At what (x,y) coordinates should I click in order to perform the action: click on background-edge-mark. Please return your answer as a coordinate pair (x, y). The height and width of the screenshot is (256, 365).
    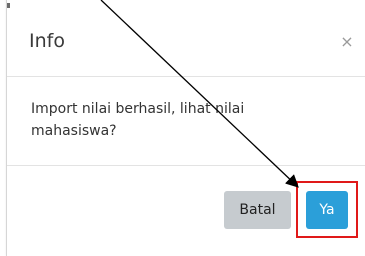
    Looking at the image, I should click on (8, 5).